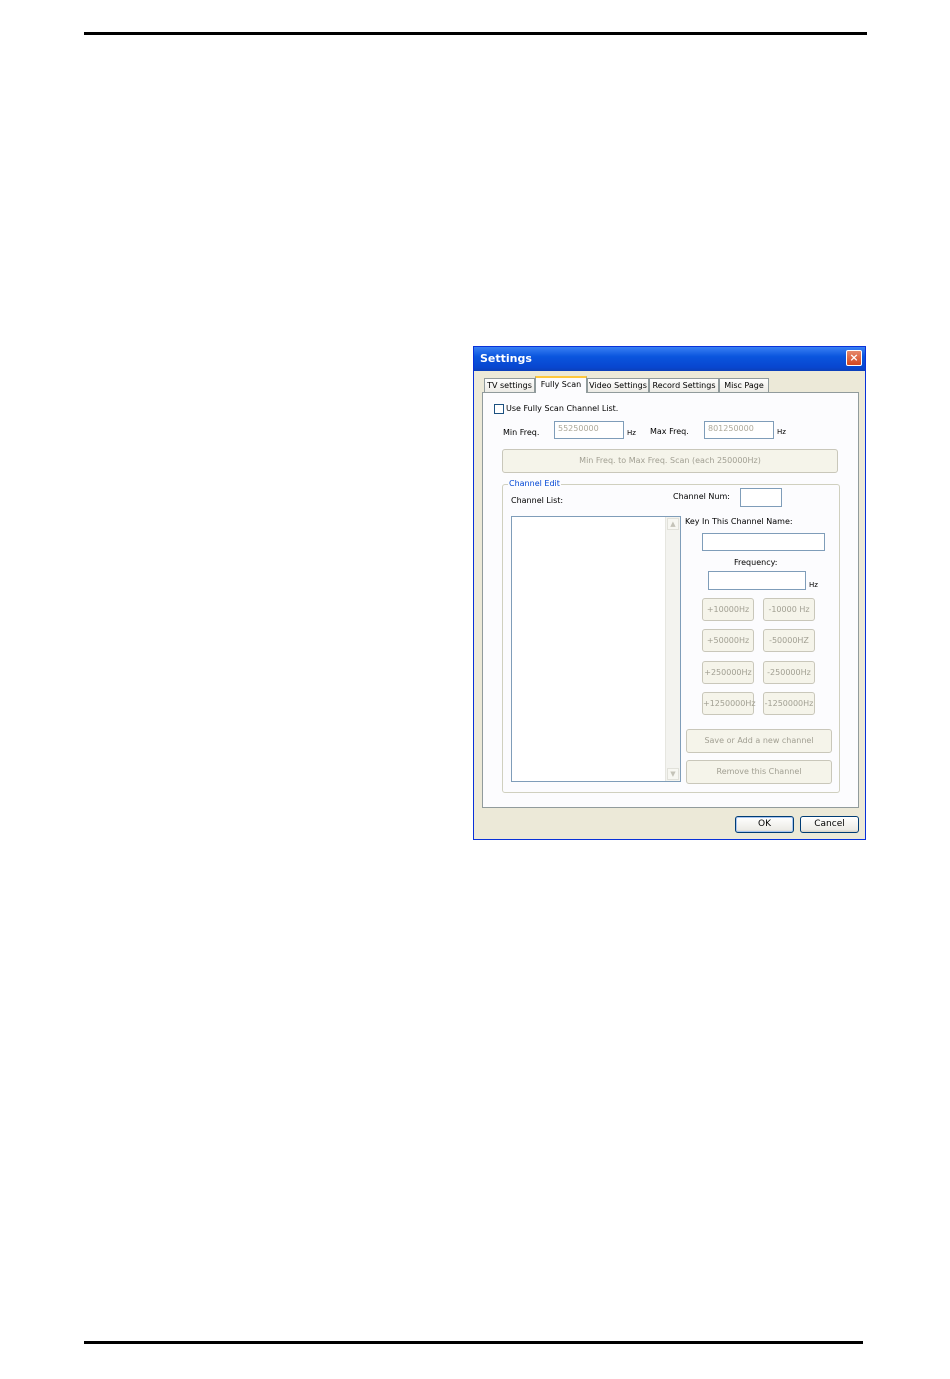 This screenshot has height=1379, width=950. I want to click on min-freq-label: Min Freq., so click(521, 432).